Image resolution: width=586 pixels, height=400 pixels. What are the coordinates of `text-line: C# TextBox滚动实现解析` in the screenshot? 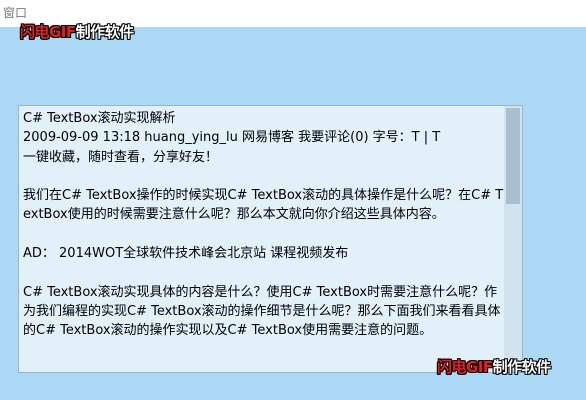 It's located at (99, 118).